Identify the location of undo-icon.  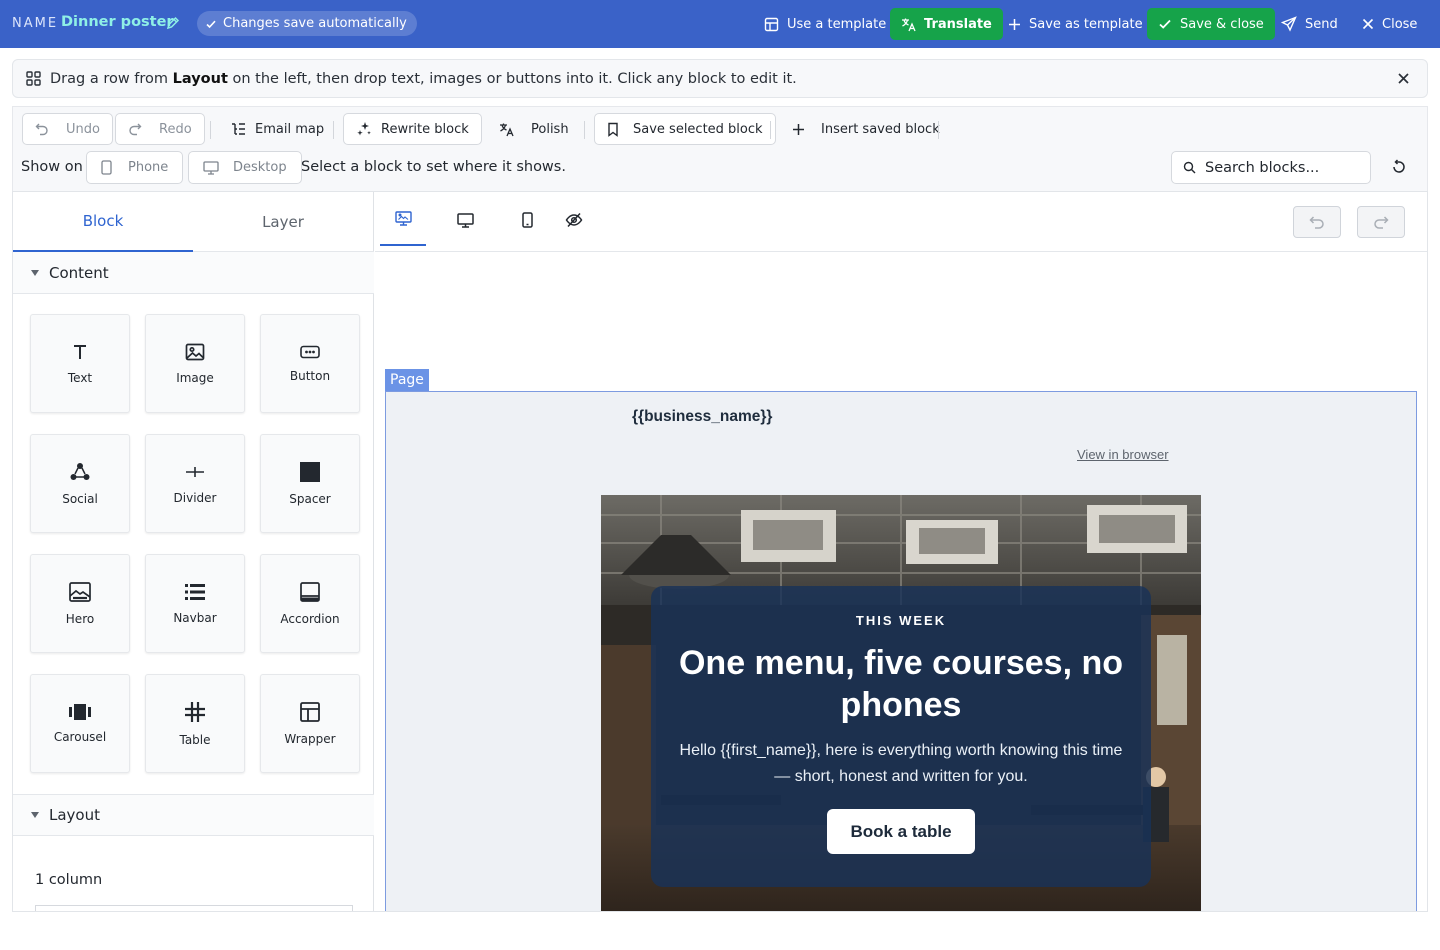
(42, 129).